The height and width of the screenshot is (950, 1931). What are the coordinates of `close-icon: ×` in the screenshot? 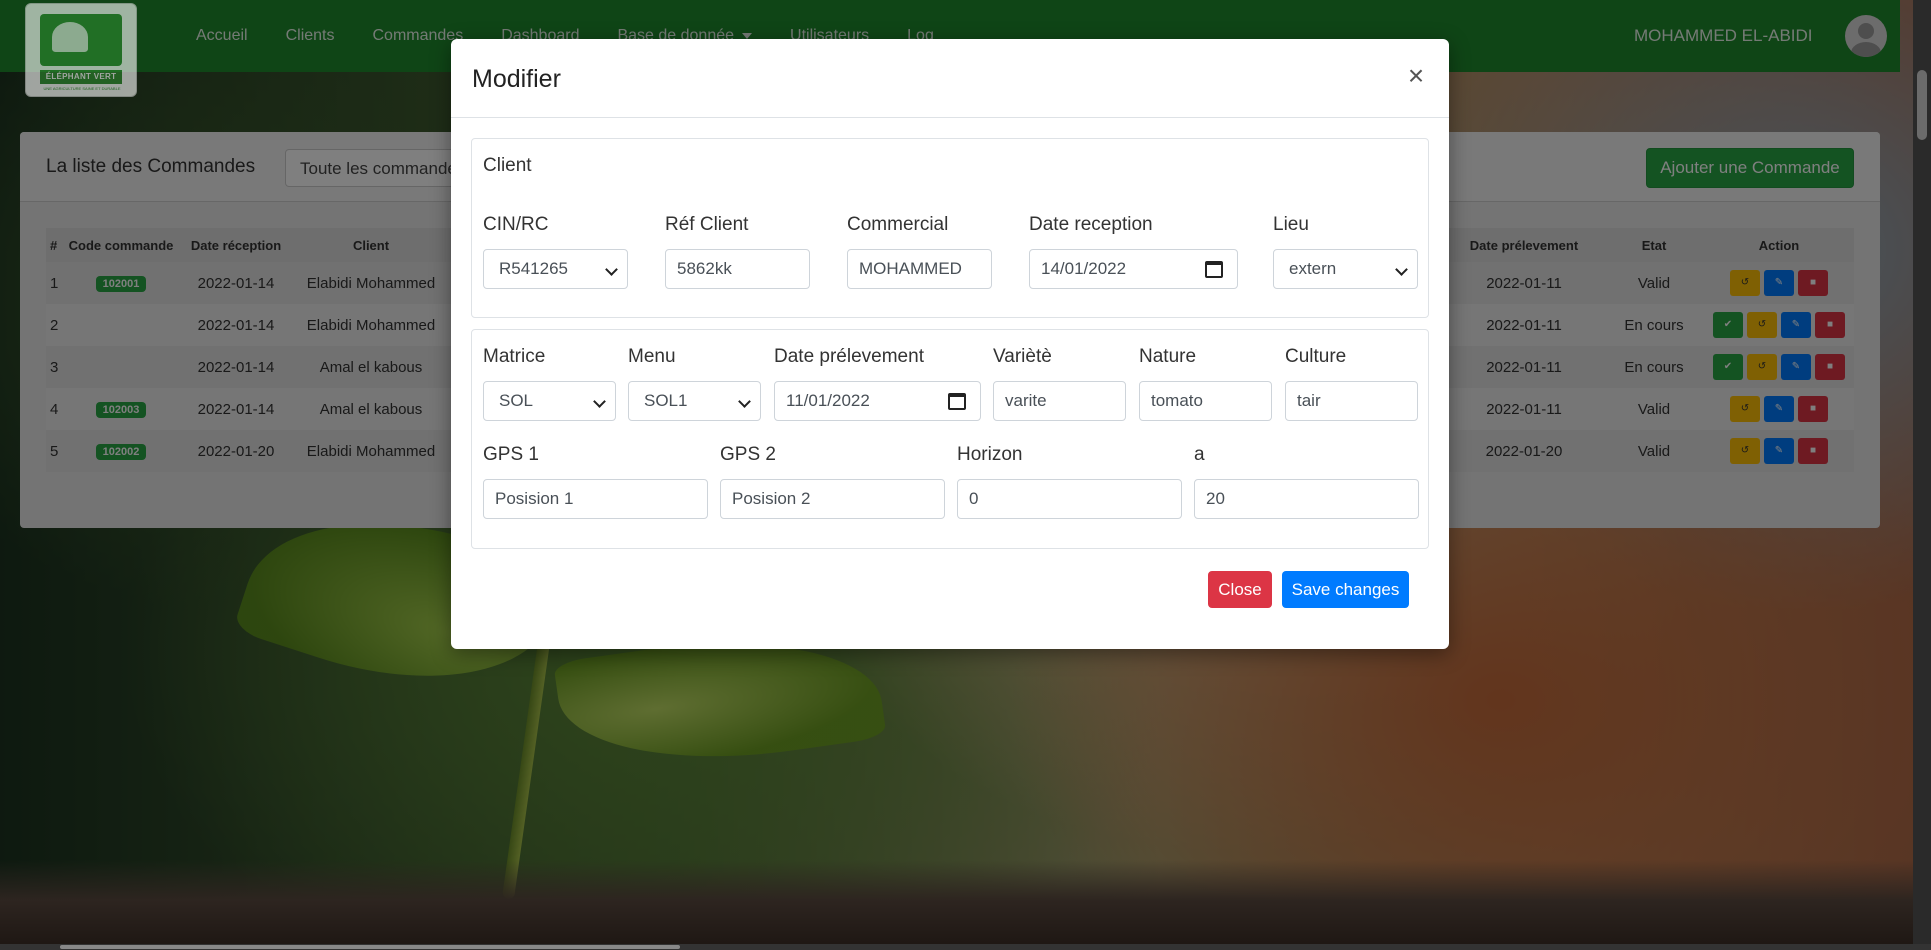 It's located at (1416, 76).